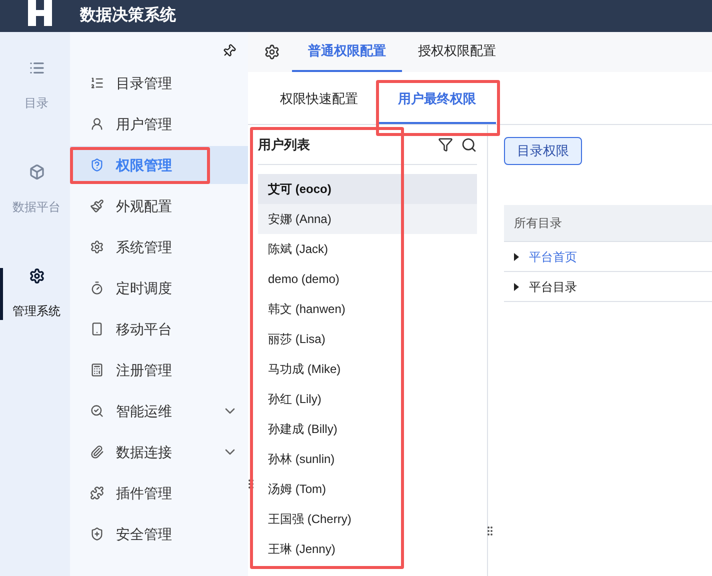 The image size is (712, 576). What do you see at coordinates (543, 151) in the screenshot?
I see `directory-permission-button: 目录权限` at bounding box center [543, 151].